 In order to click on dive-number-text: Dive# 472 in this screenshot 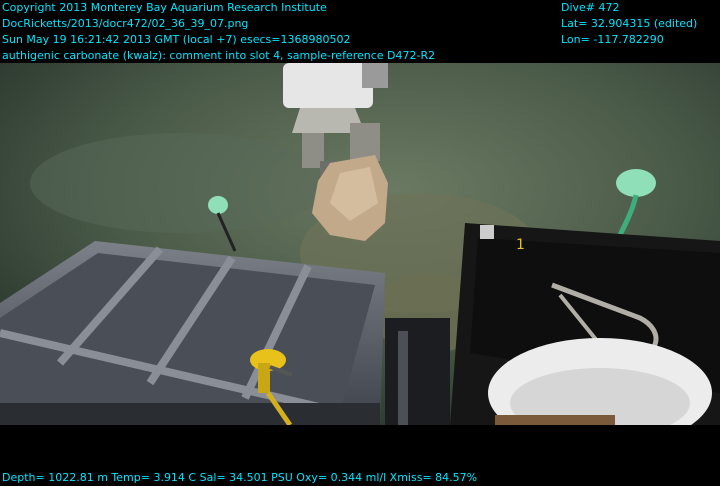, I will do `click(590, 7)`.